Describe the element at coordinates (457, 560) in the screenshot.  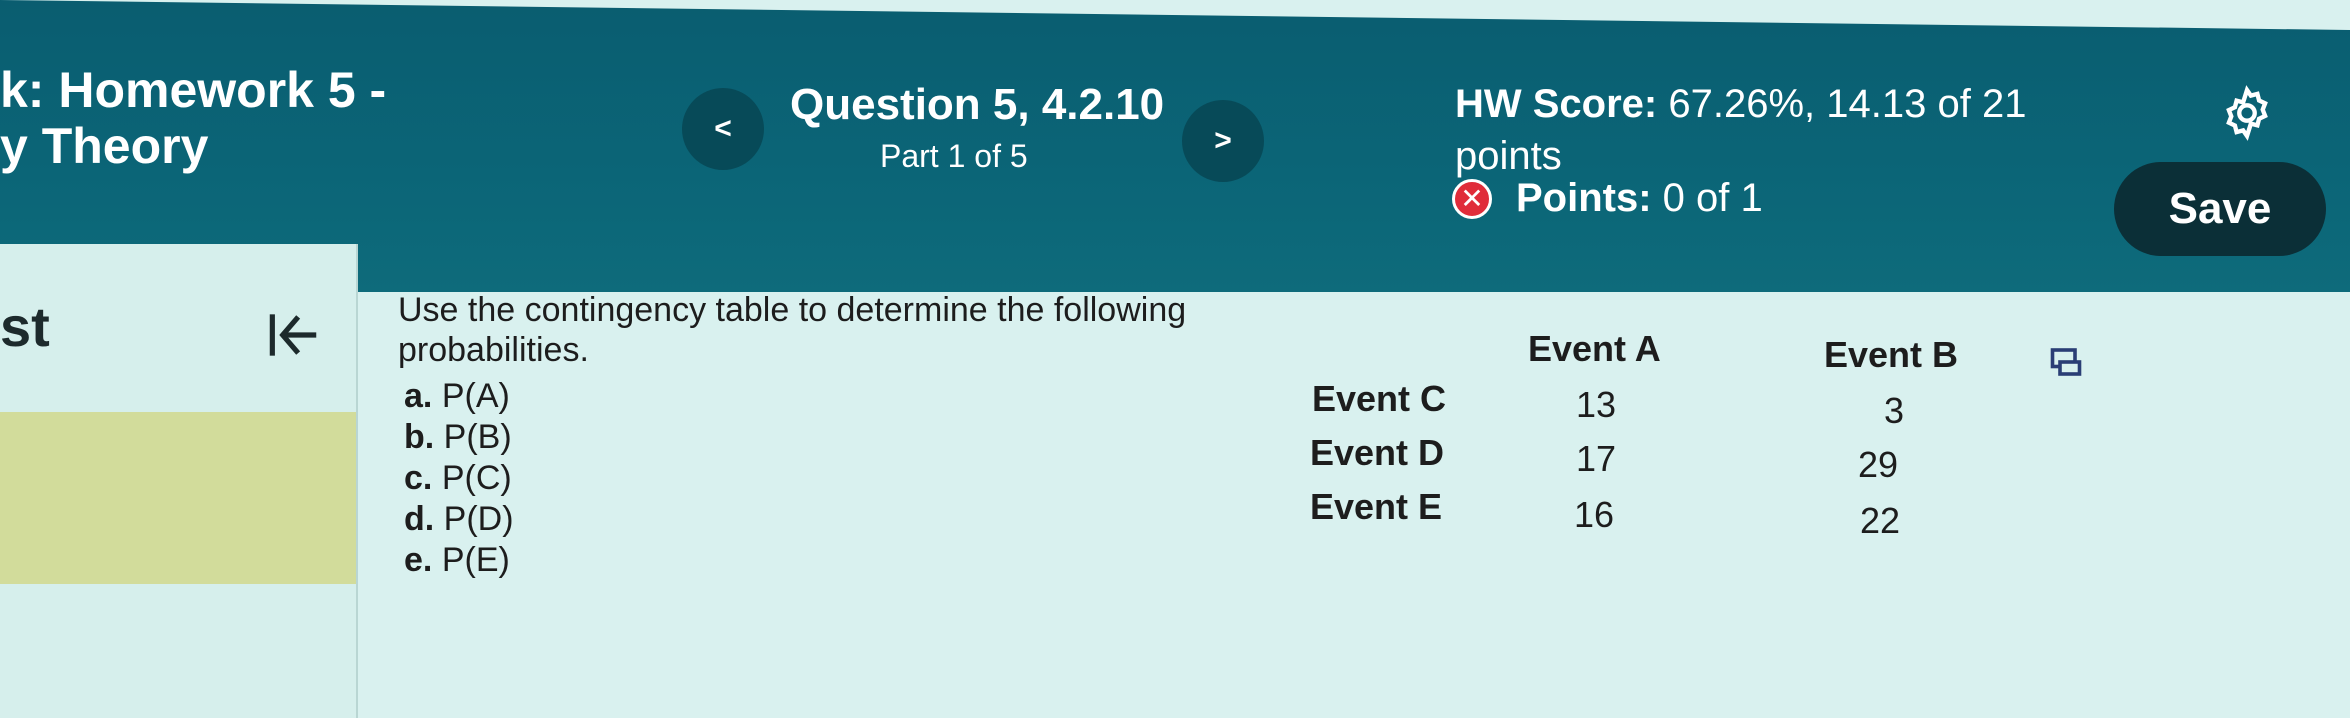
I see `question-part-e: e. P(E)` at that location.